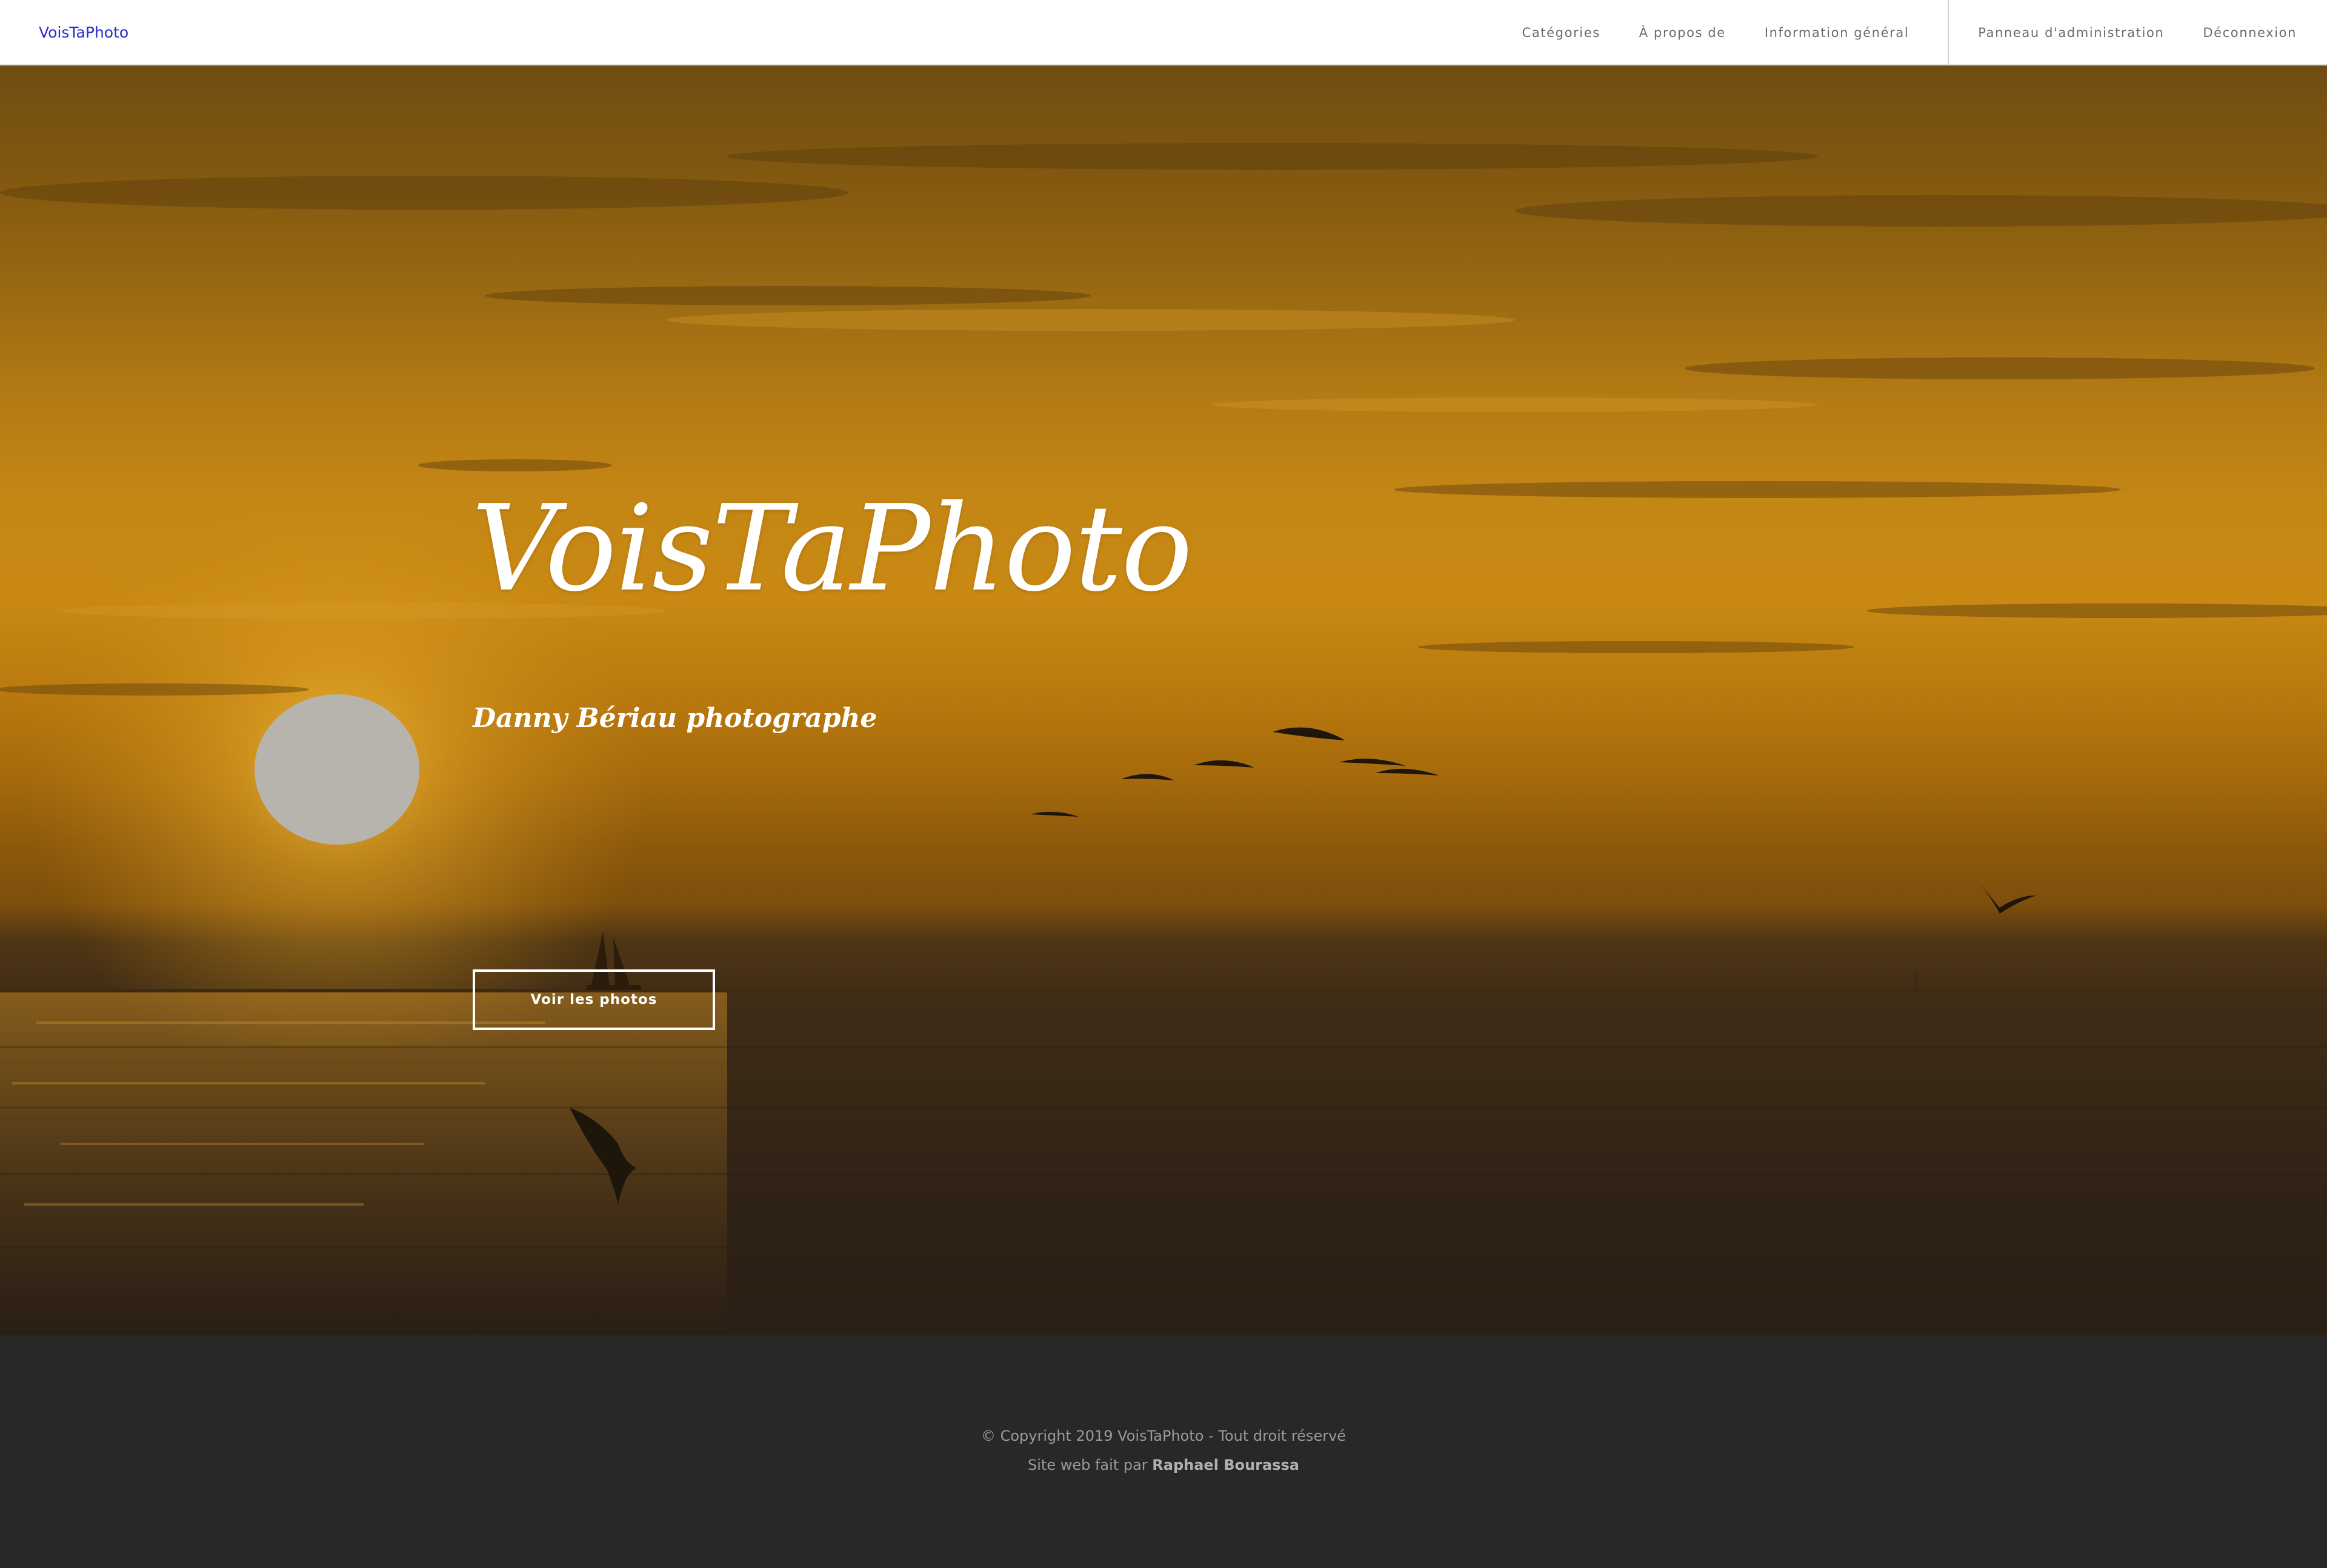  I want to click on nav-link-logout: Déconnexion, so click(2255, 32).